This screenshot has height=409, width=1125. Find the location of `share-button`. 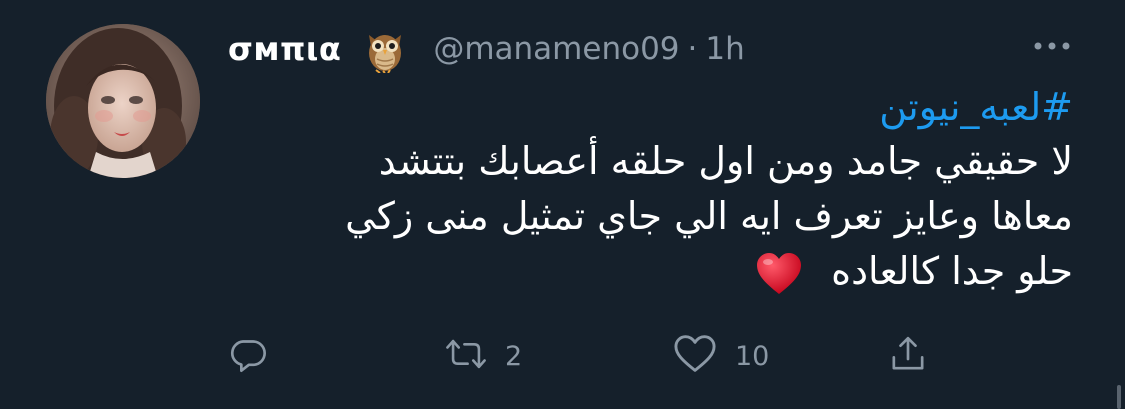

share-button is located at coordinates (908, 356).